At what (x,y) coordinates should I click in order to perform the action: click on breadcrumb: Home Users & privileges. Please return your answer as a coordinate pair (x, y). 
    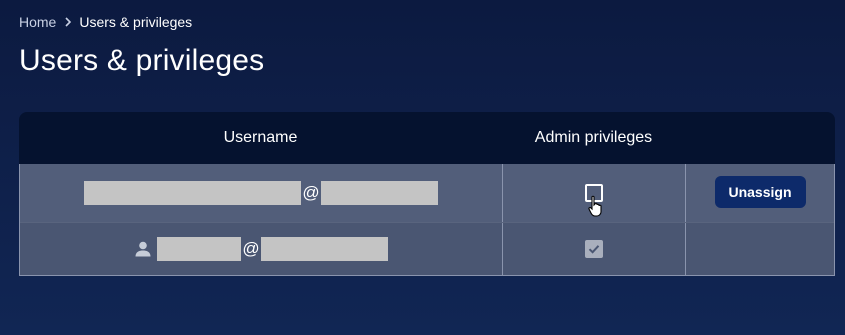
    Looking at the image, I should click on (105, 22).